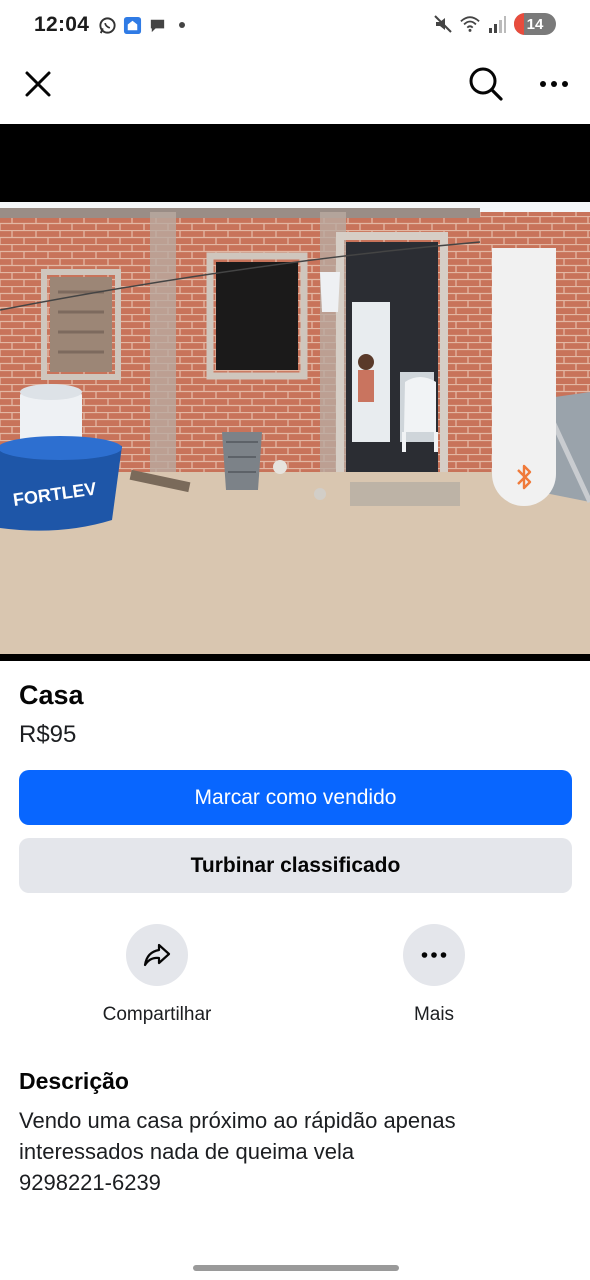 This screenshot has width=590, height=1280. I want to click on mute-icon, so click(443, 24).